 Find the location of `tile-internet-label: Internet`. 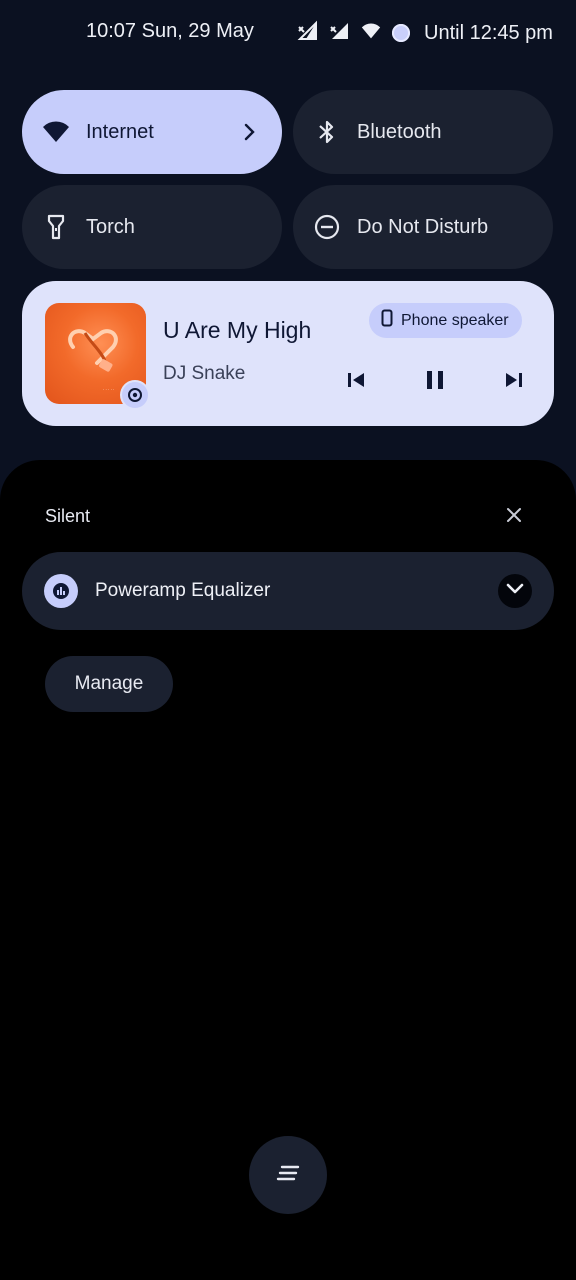

tile-internet-label: Internet is located at coordinates (120, 131).